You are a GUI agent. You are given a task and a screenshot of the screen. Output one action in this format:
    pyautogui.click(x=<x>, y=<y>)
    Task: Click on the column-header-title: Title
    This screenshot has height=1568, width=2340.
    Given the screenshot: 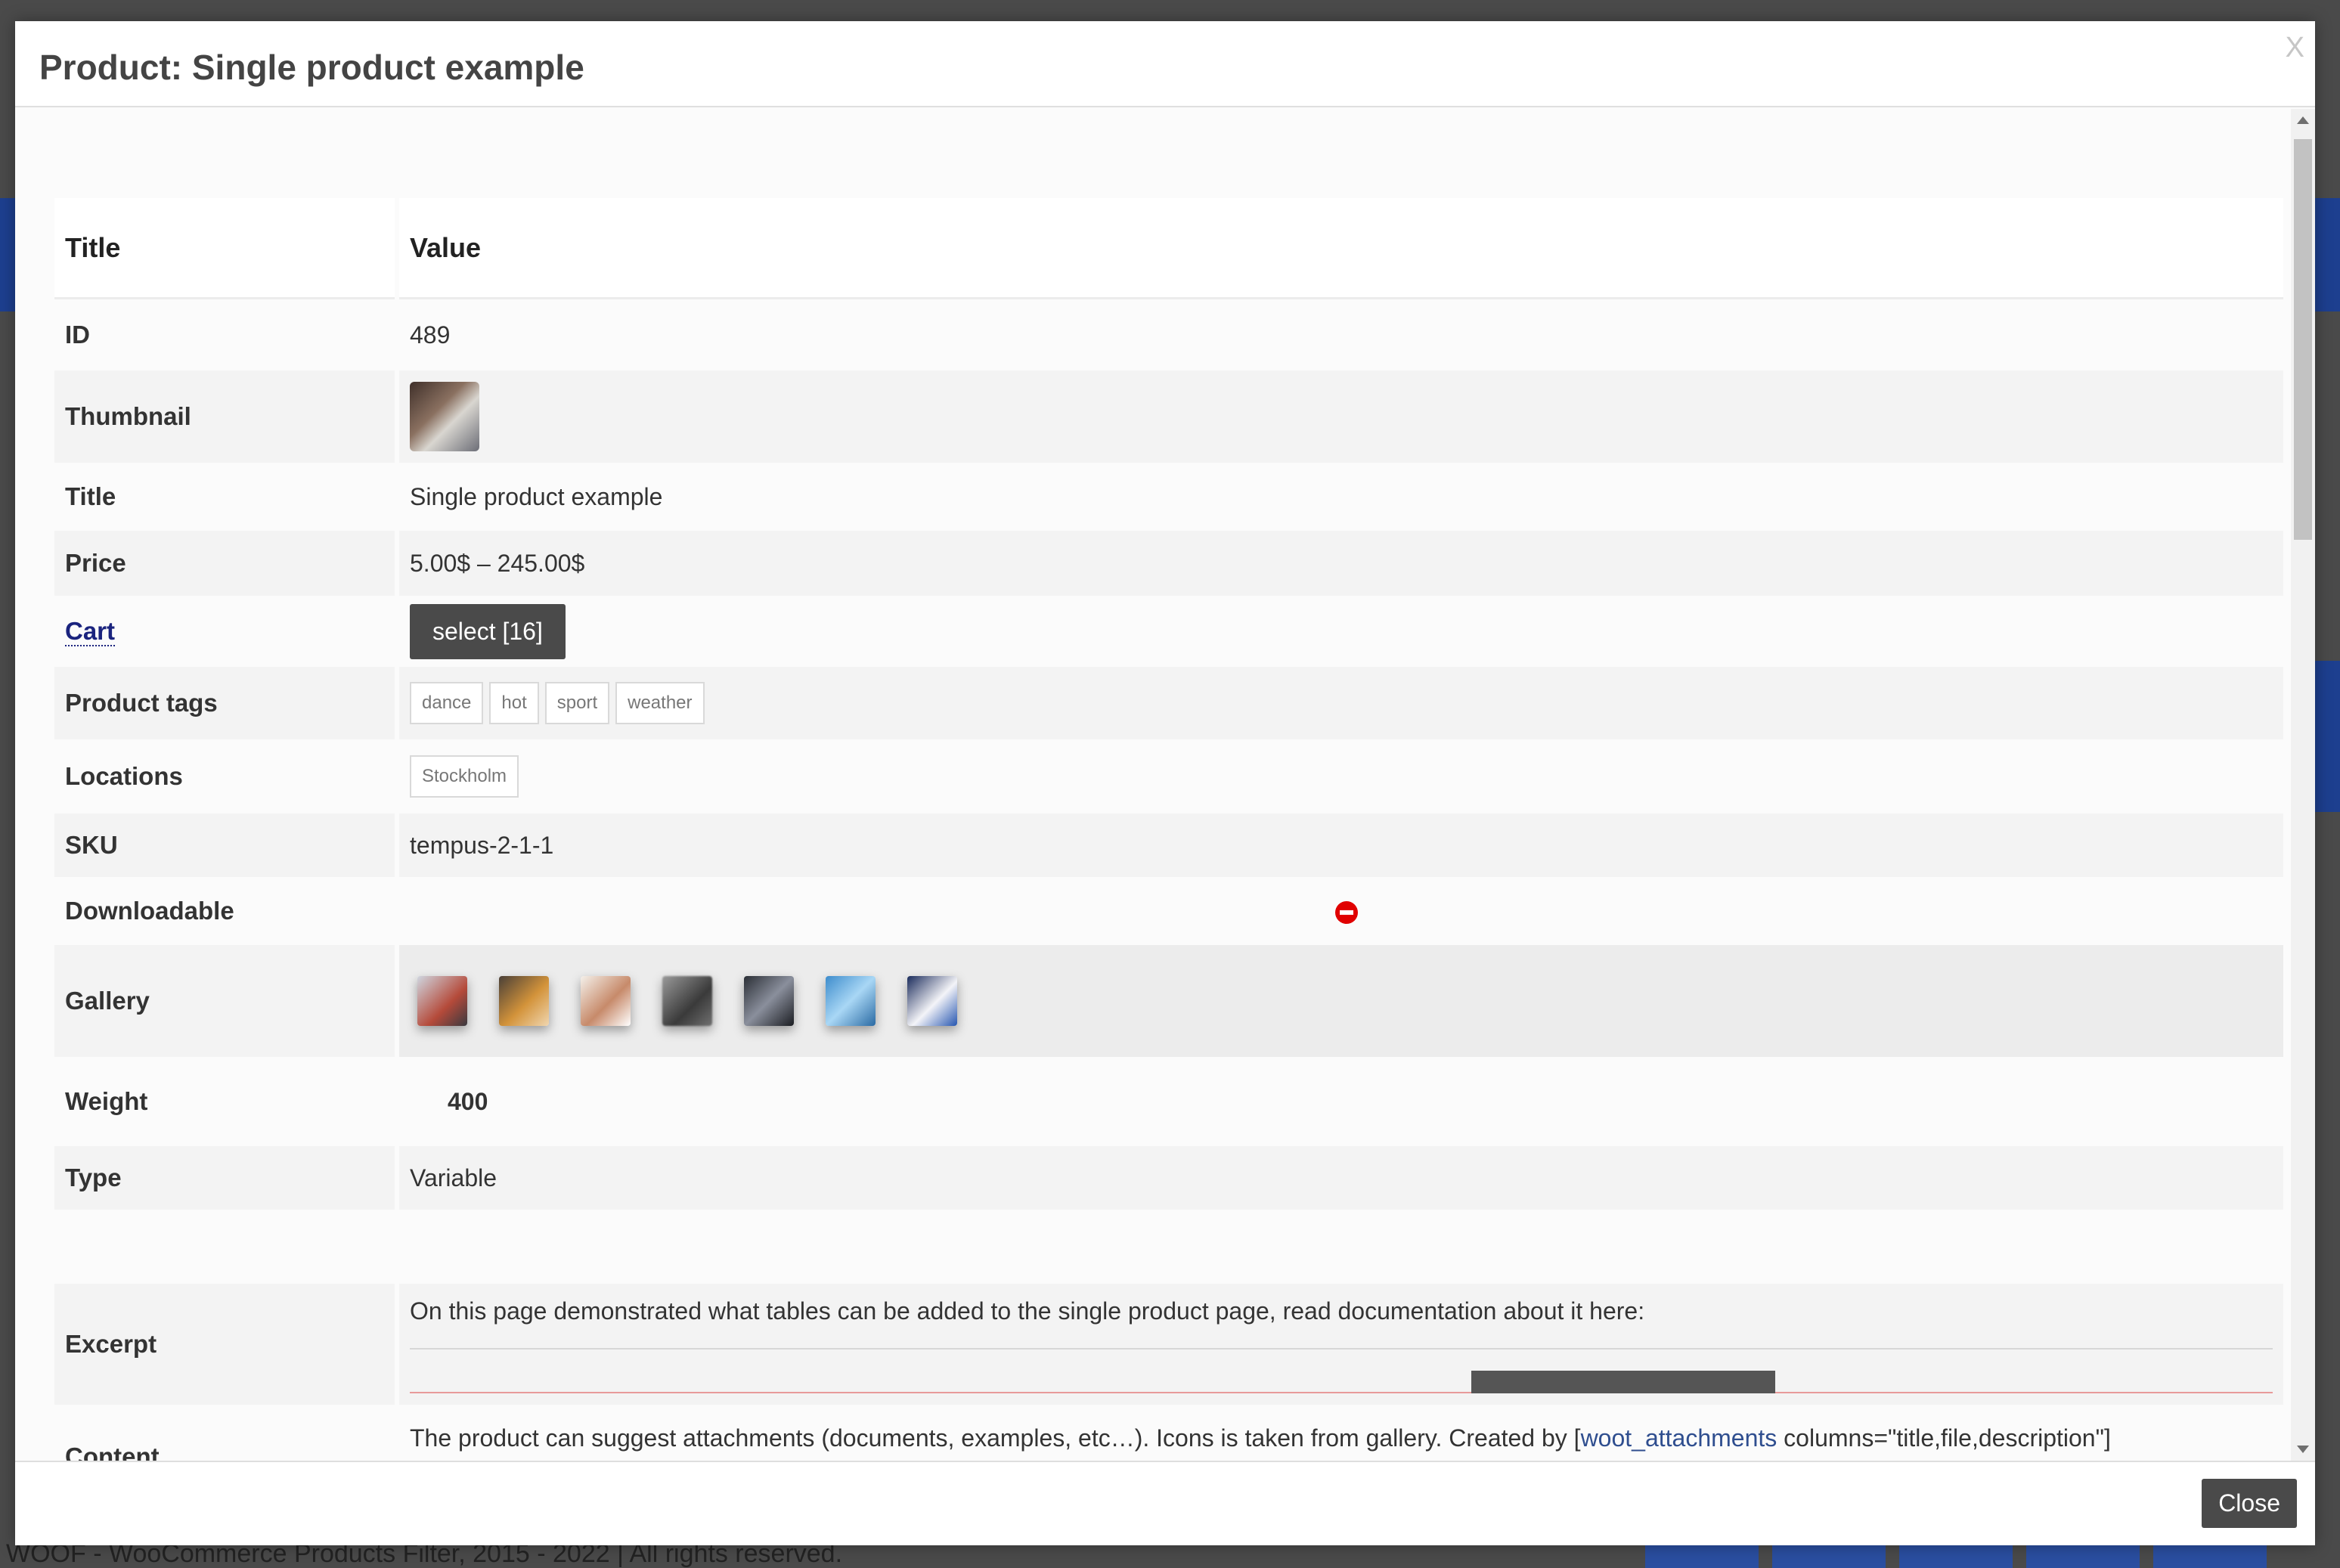 What is the action you would take?
    pyautogui.click(x=224, y=248)
    